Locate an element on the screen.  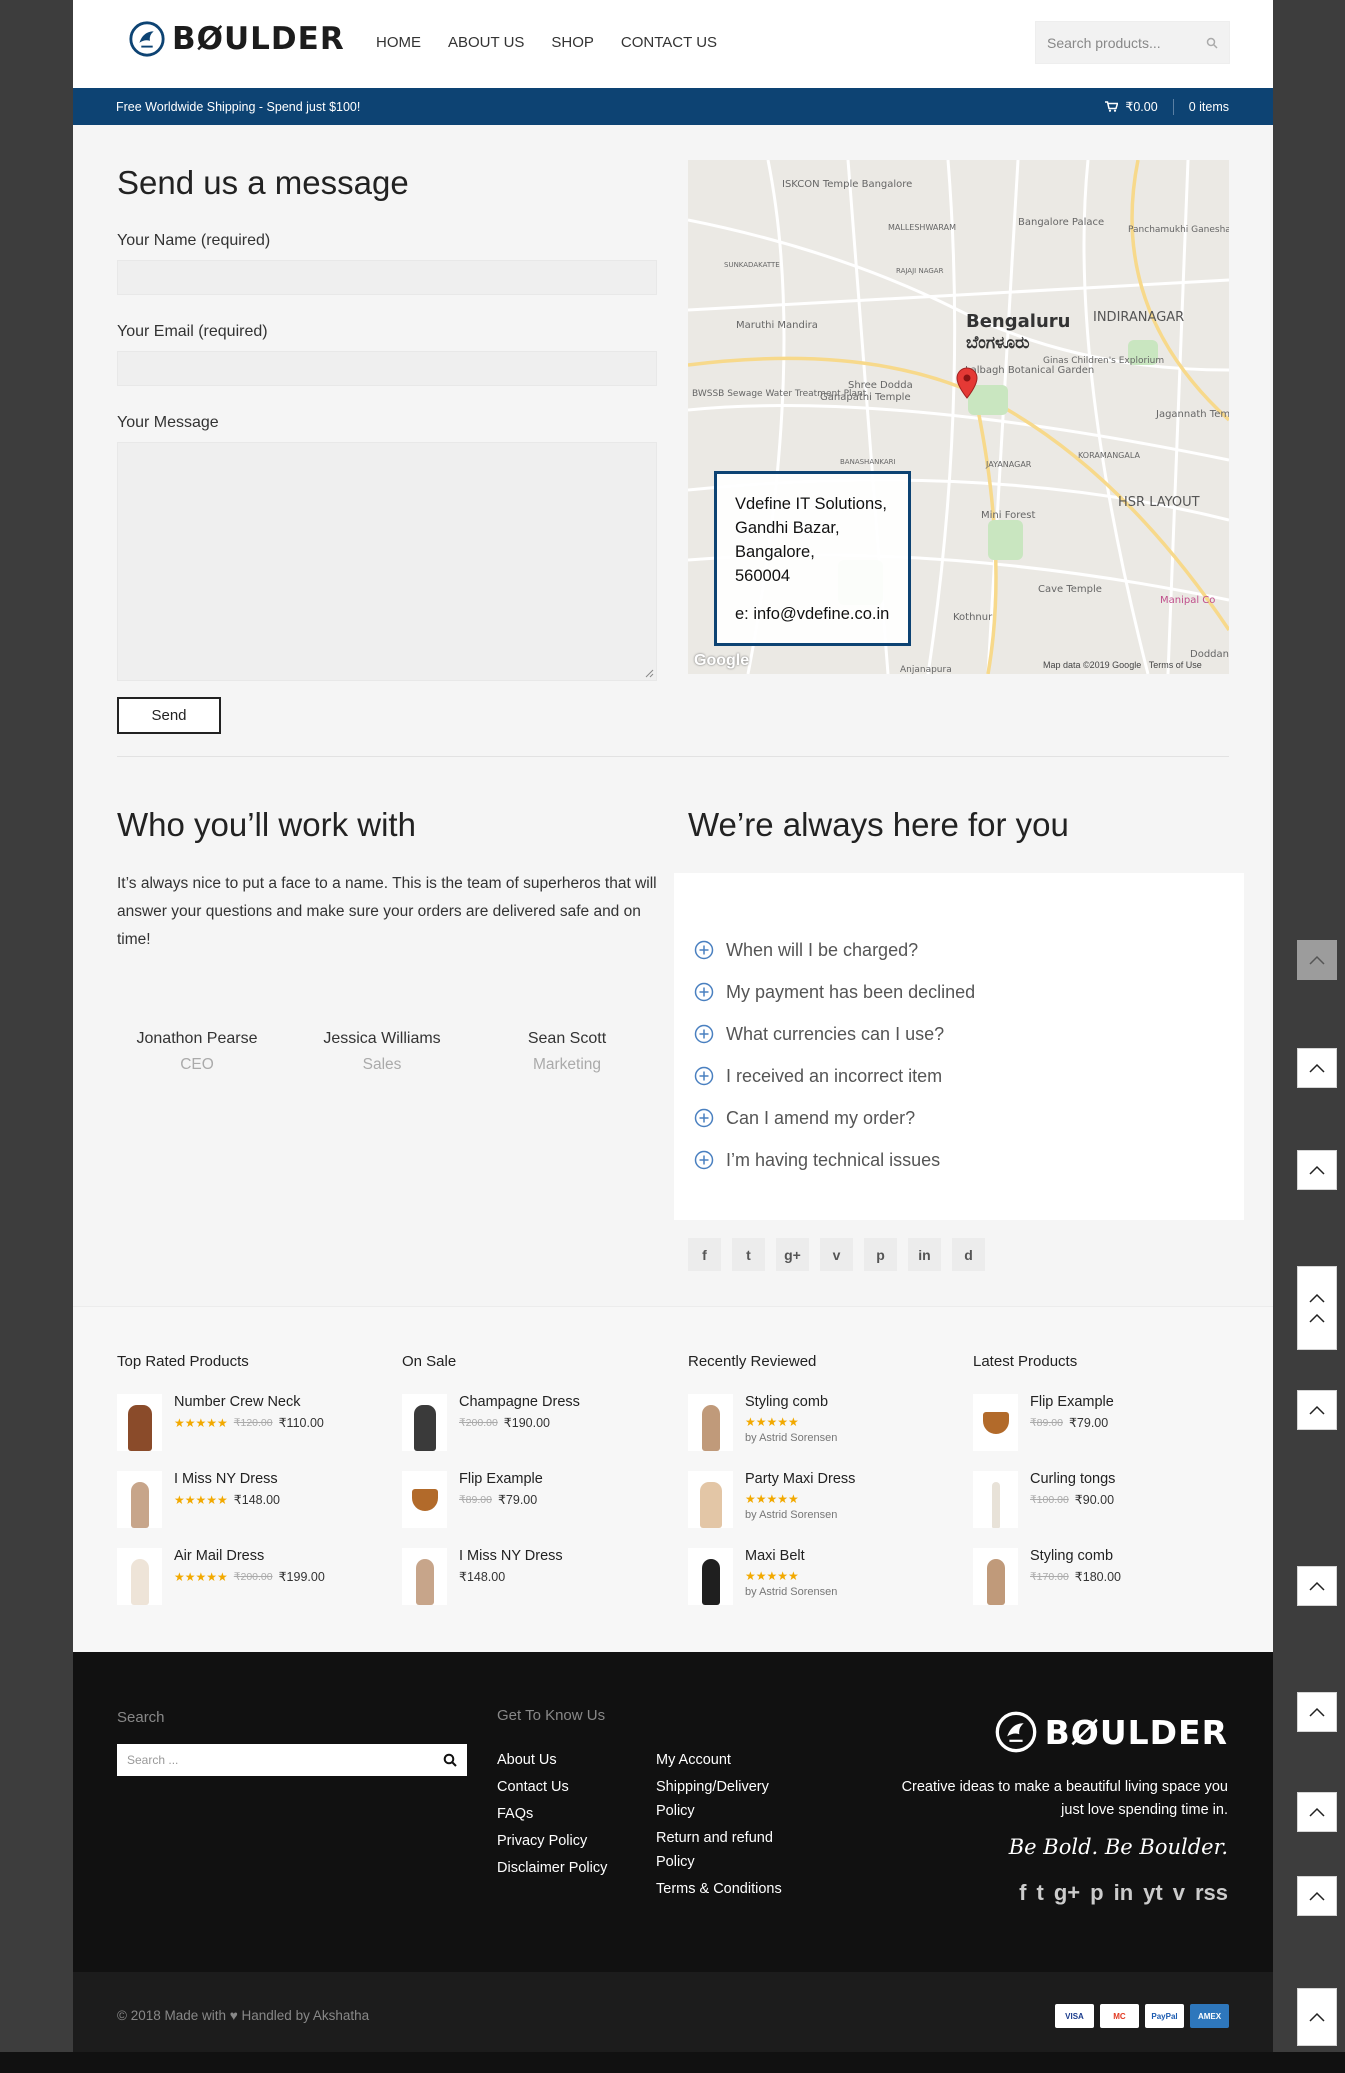
product-name: Curling tongs is located at coordinates (1072, 1479).